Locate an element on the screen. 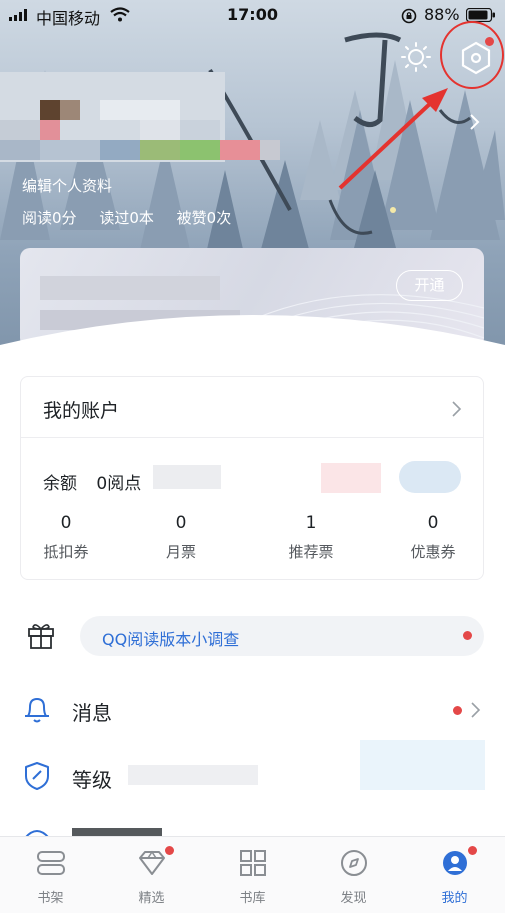 The height and width of the screenshot is (914, 505). tab-discover: 发现 is located at coordinates (353, 875).